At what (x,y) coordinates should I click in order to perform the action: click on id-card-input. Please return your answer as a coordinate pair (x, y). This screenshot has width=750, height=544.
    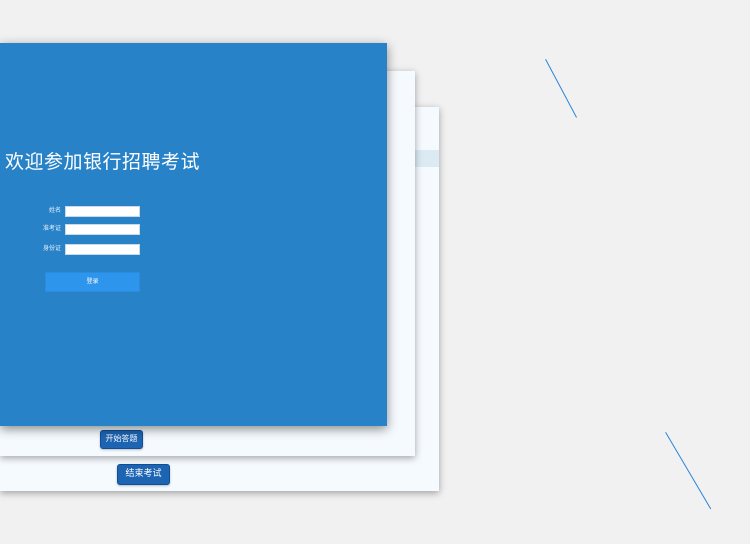
    Looking at the image, I should click on (102, 249).